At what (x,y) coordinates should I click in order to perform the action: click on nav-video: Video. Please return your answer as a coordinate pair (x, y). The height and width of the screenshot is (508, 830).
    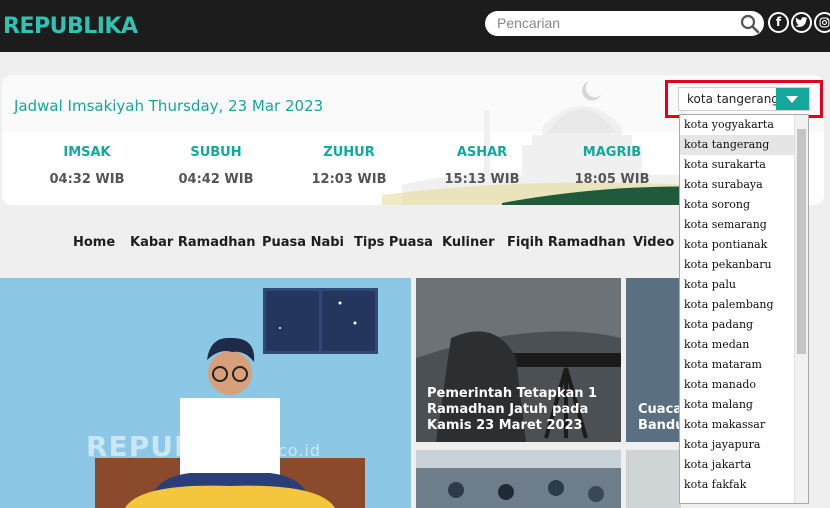
    Looking at the image, I should click on (653, 242).